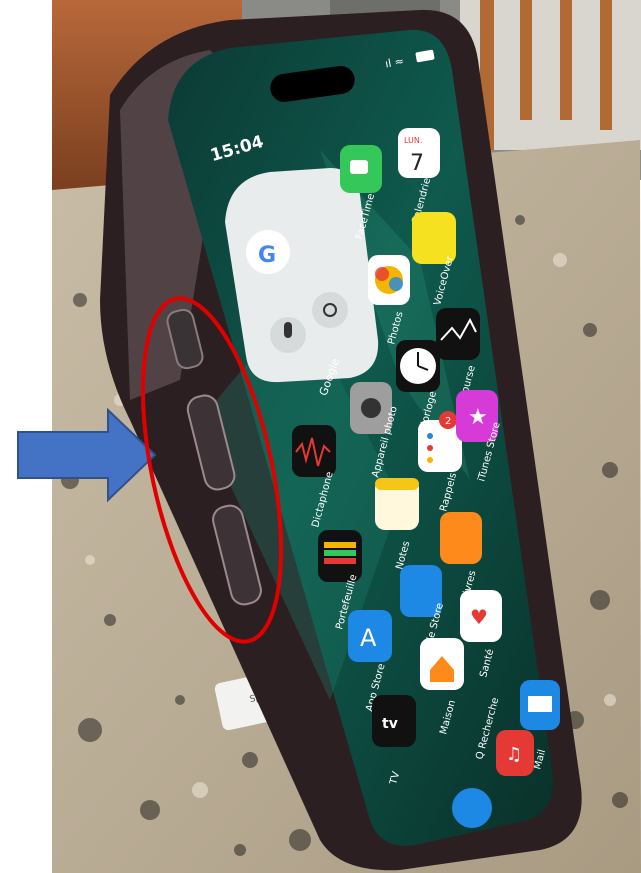 The image size is (641, 873). What do you see at coordinates (413, 140) in the screenshot?
I see `svg-text: LUN.` at bounding box center [413, 140].